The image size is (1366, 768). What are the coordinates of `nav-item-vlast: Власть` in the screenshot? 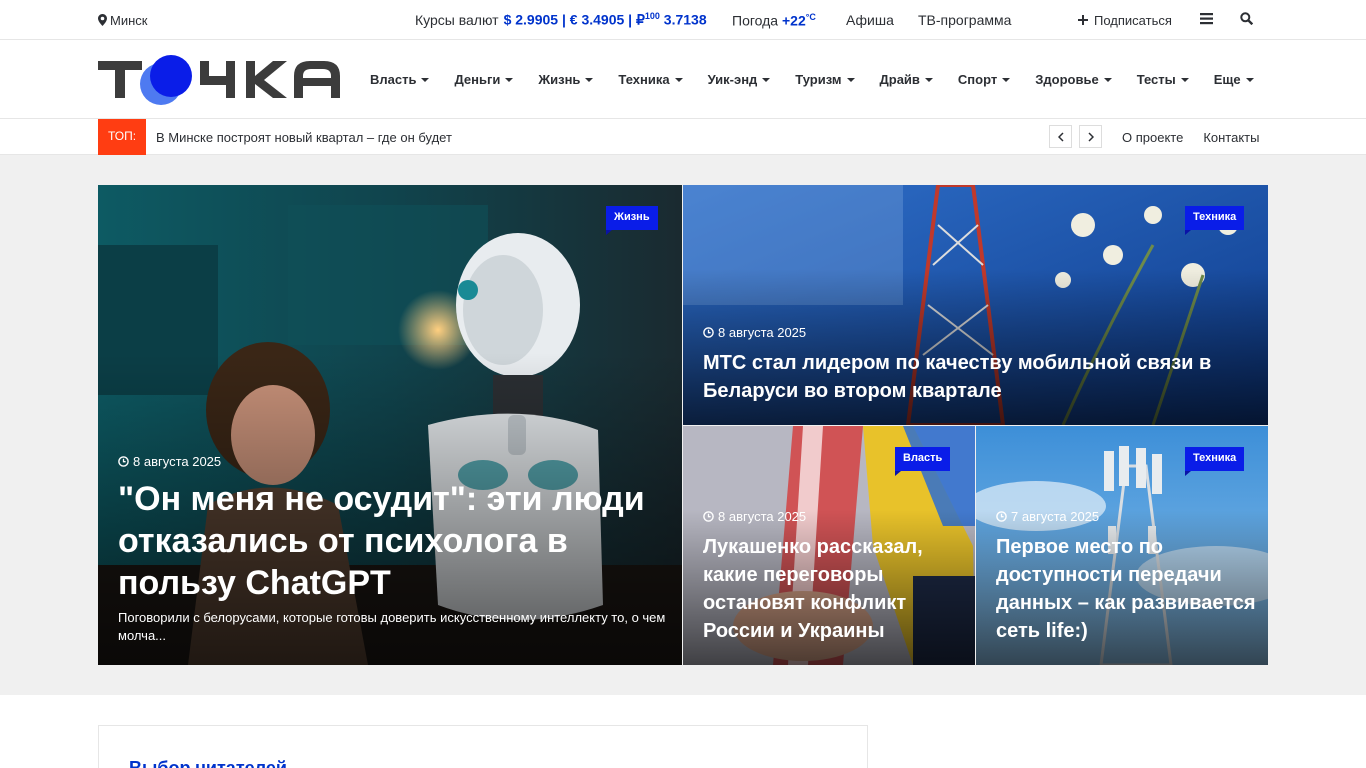 It's located at (400, 79).